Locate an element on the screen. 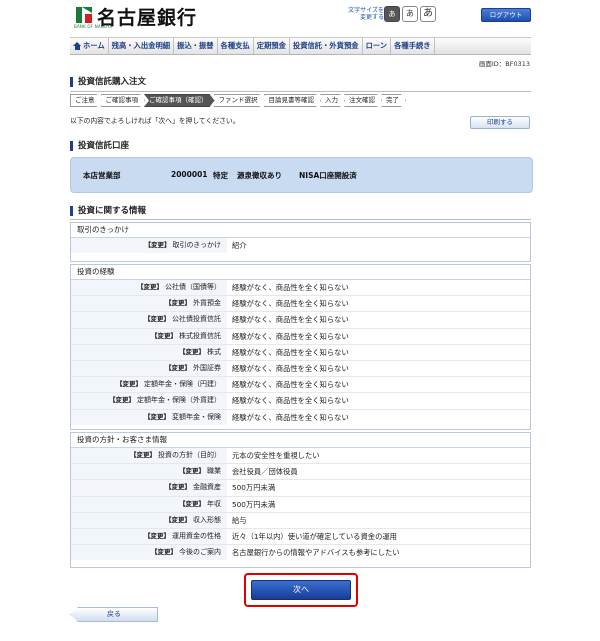  back-button: 戻る is located at coordinates (114, 614).